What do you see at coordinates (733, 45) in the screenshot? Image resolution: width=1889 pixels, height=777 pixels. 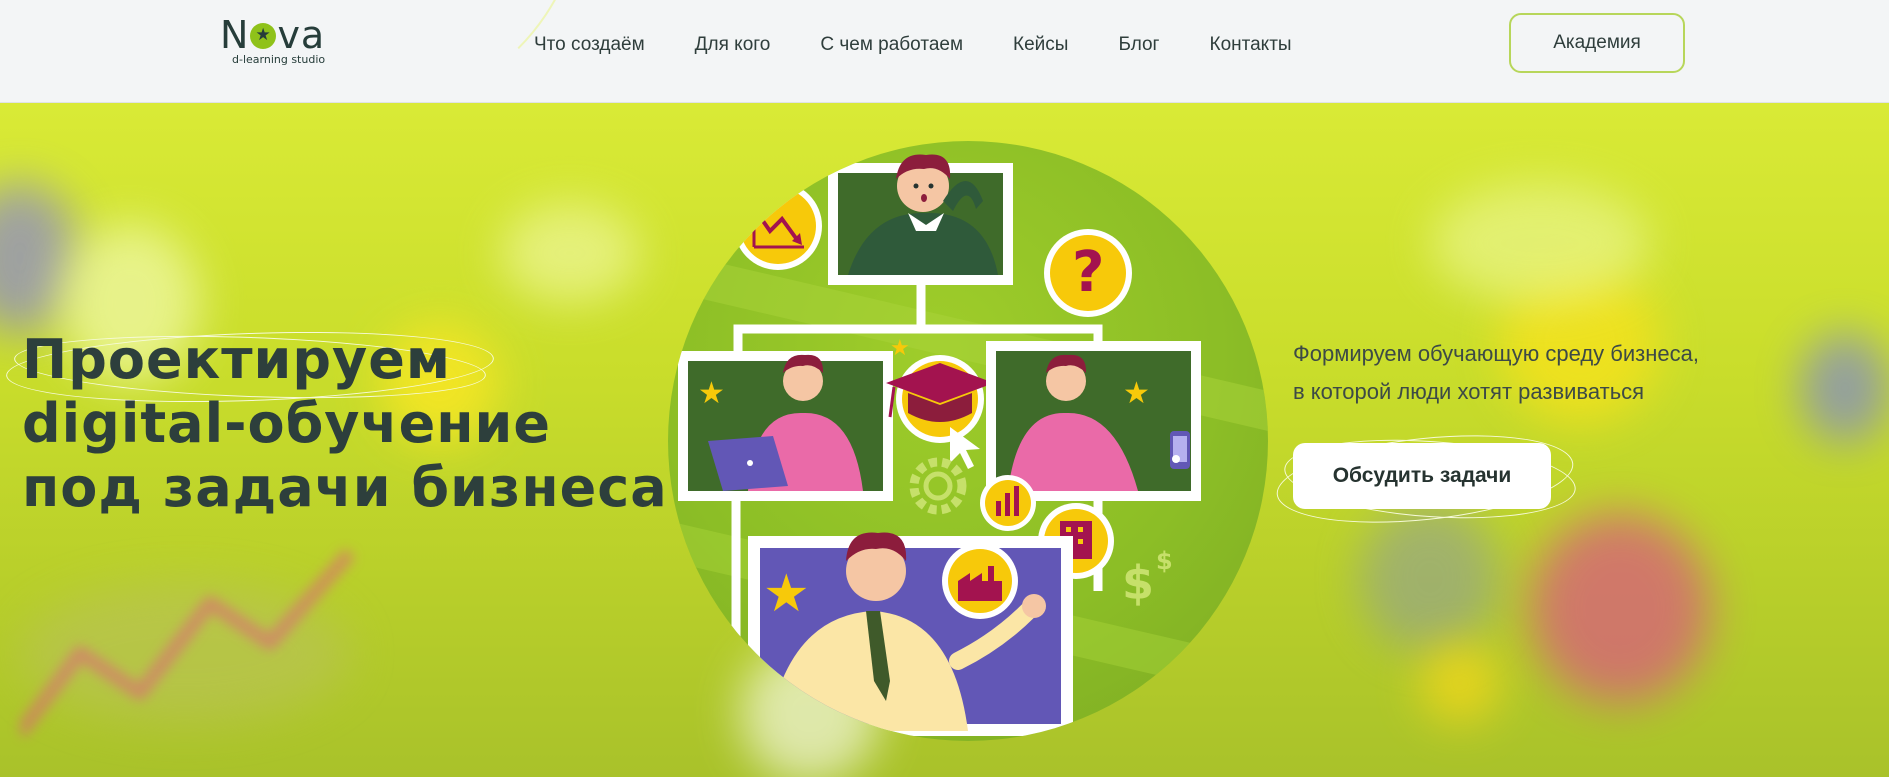 I see `nav-item-for-whom: Для кого` at bounding box center [733, 45].